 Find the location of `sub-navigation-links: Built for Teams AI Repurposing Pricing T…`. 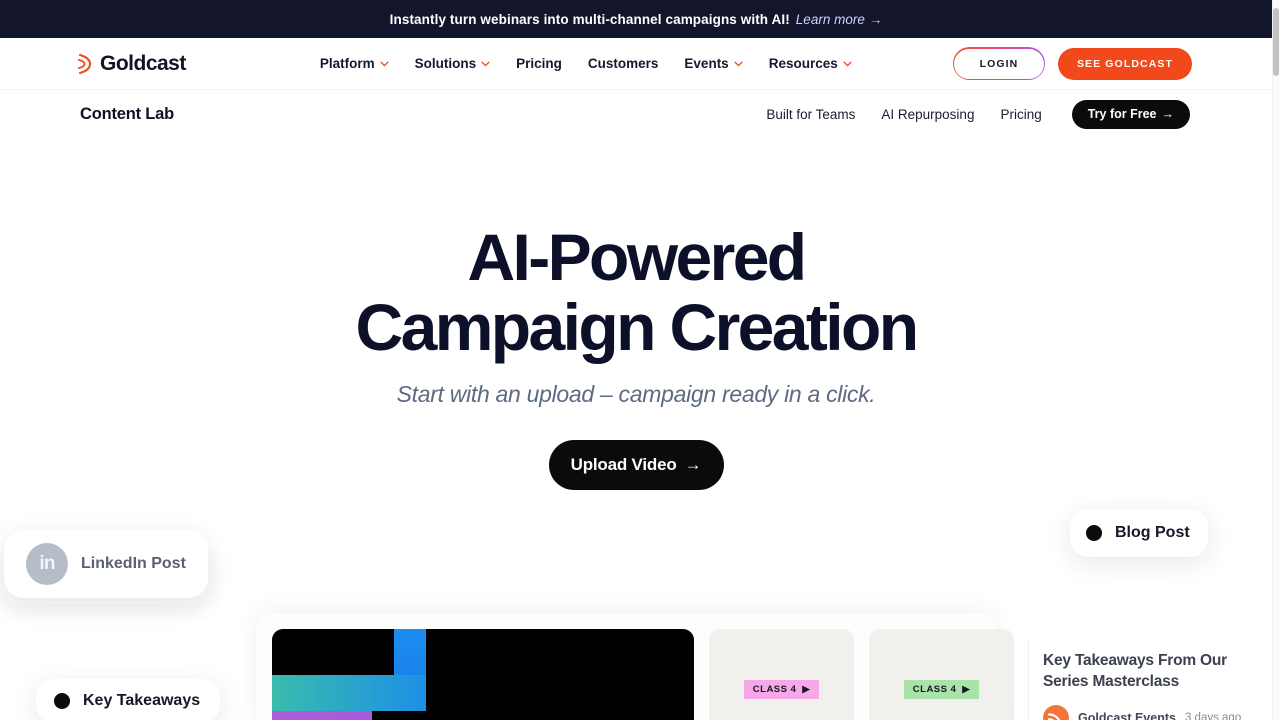

sub-navigation-links: Built for Teams AI Repurposing Pricing T… is located at coordinates (978, 114).